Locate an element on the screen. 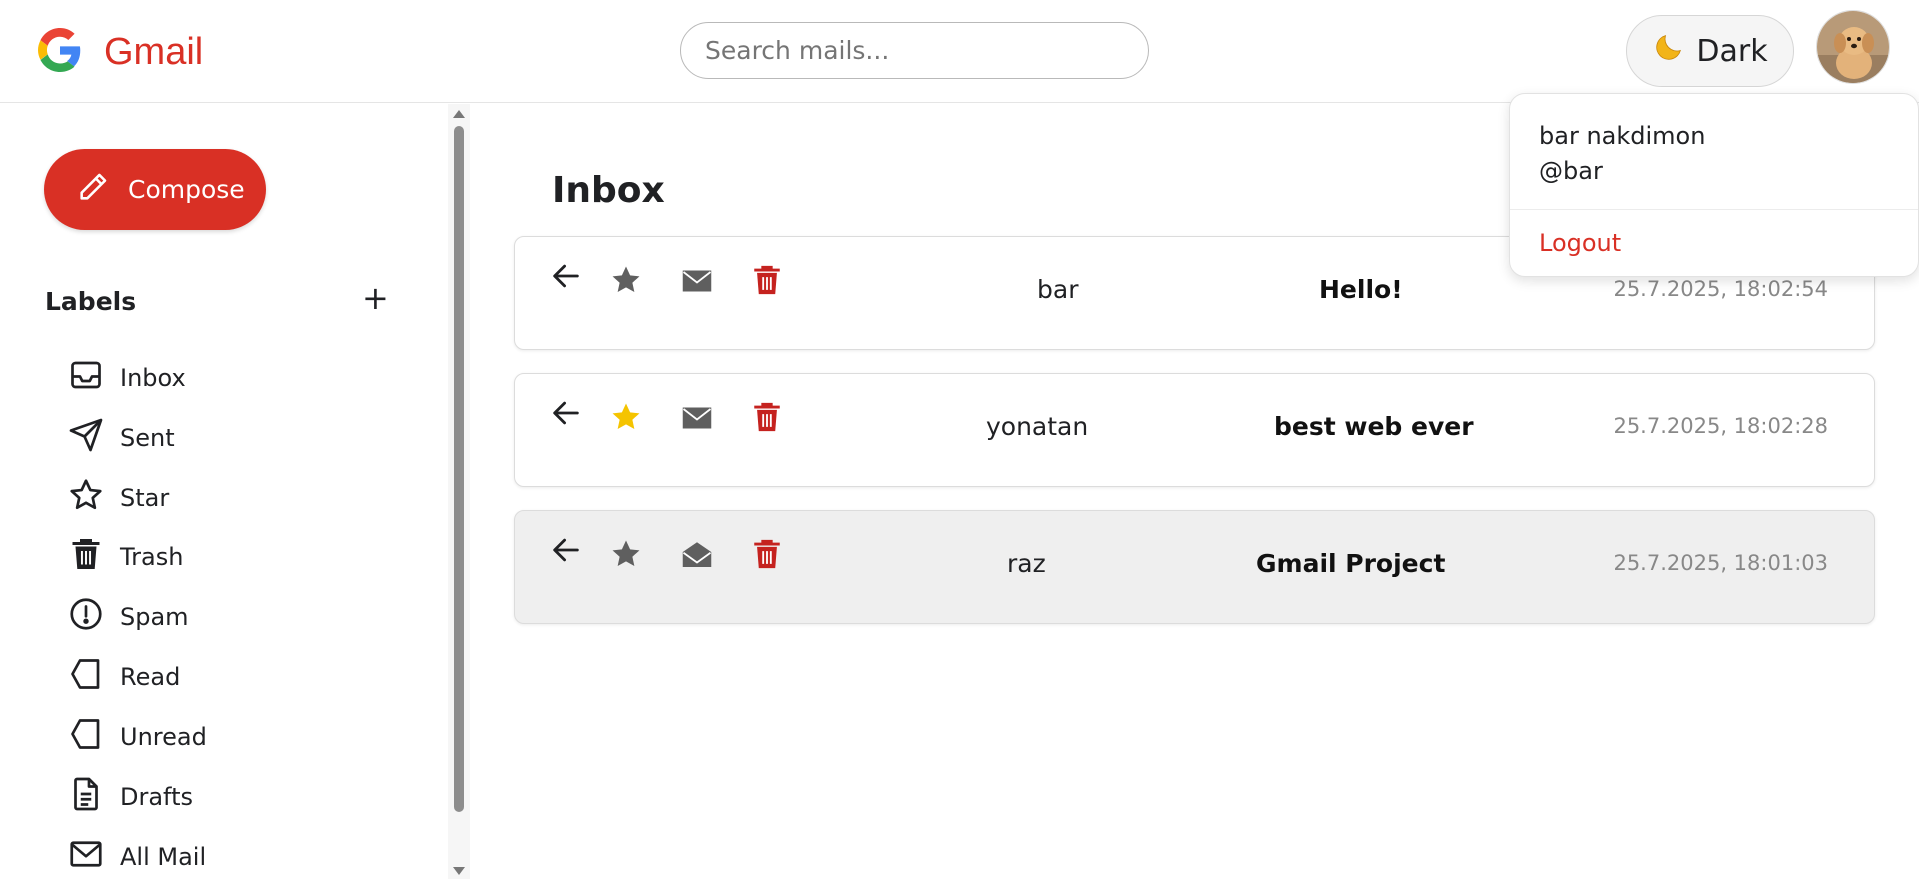  user-handle: @bar is located at coordinates (1571, 171).